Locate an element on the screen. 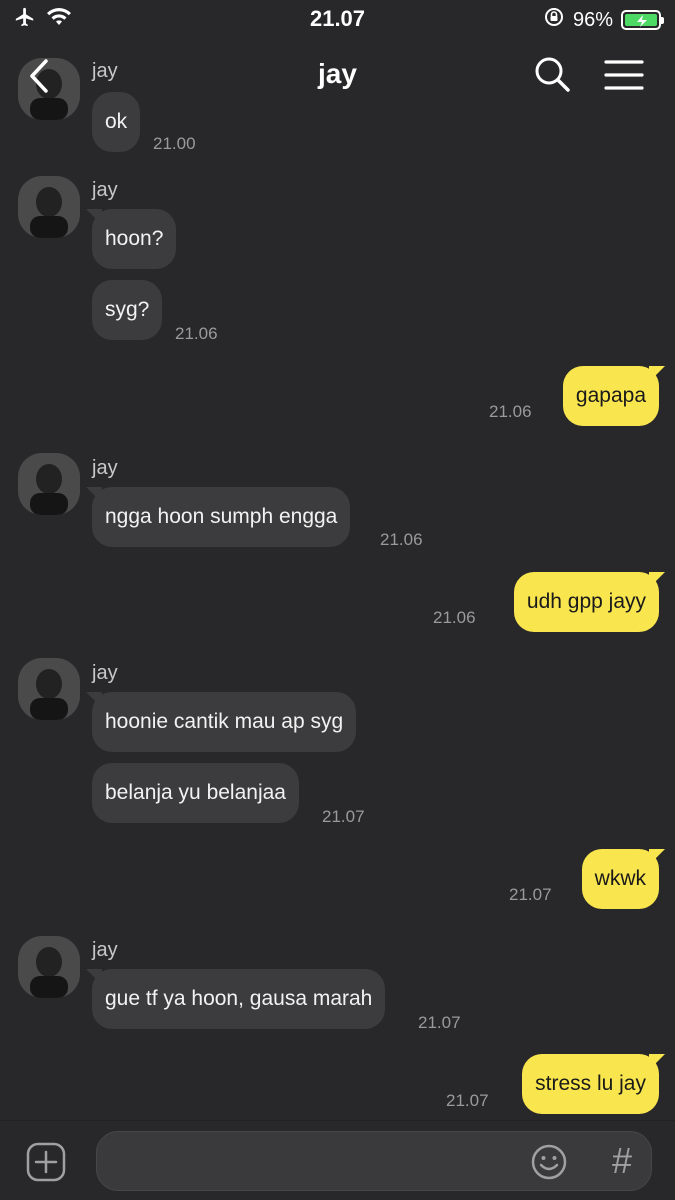  emoji-icon is located at coordinates (549, 1162).